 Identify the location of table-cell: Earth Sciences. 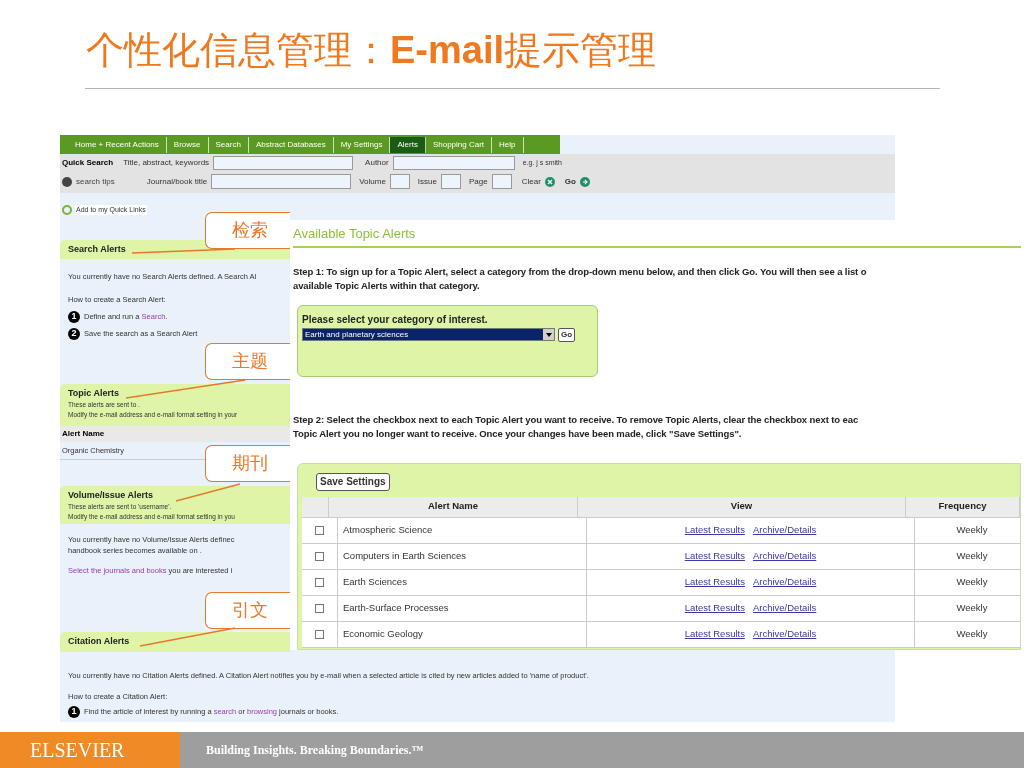
(462, 582).